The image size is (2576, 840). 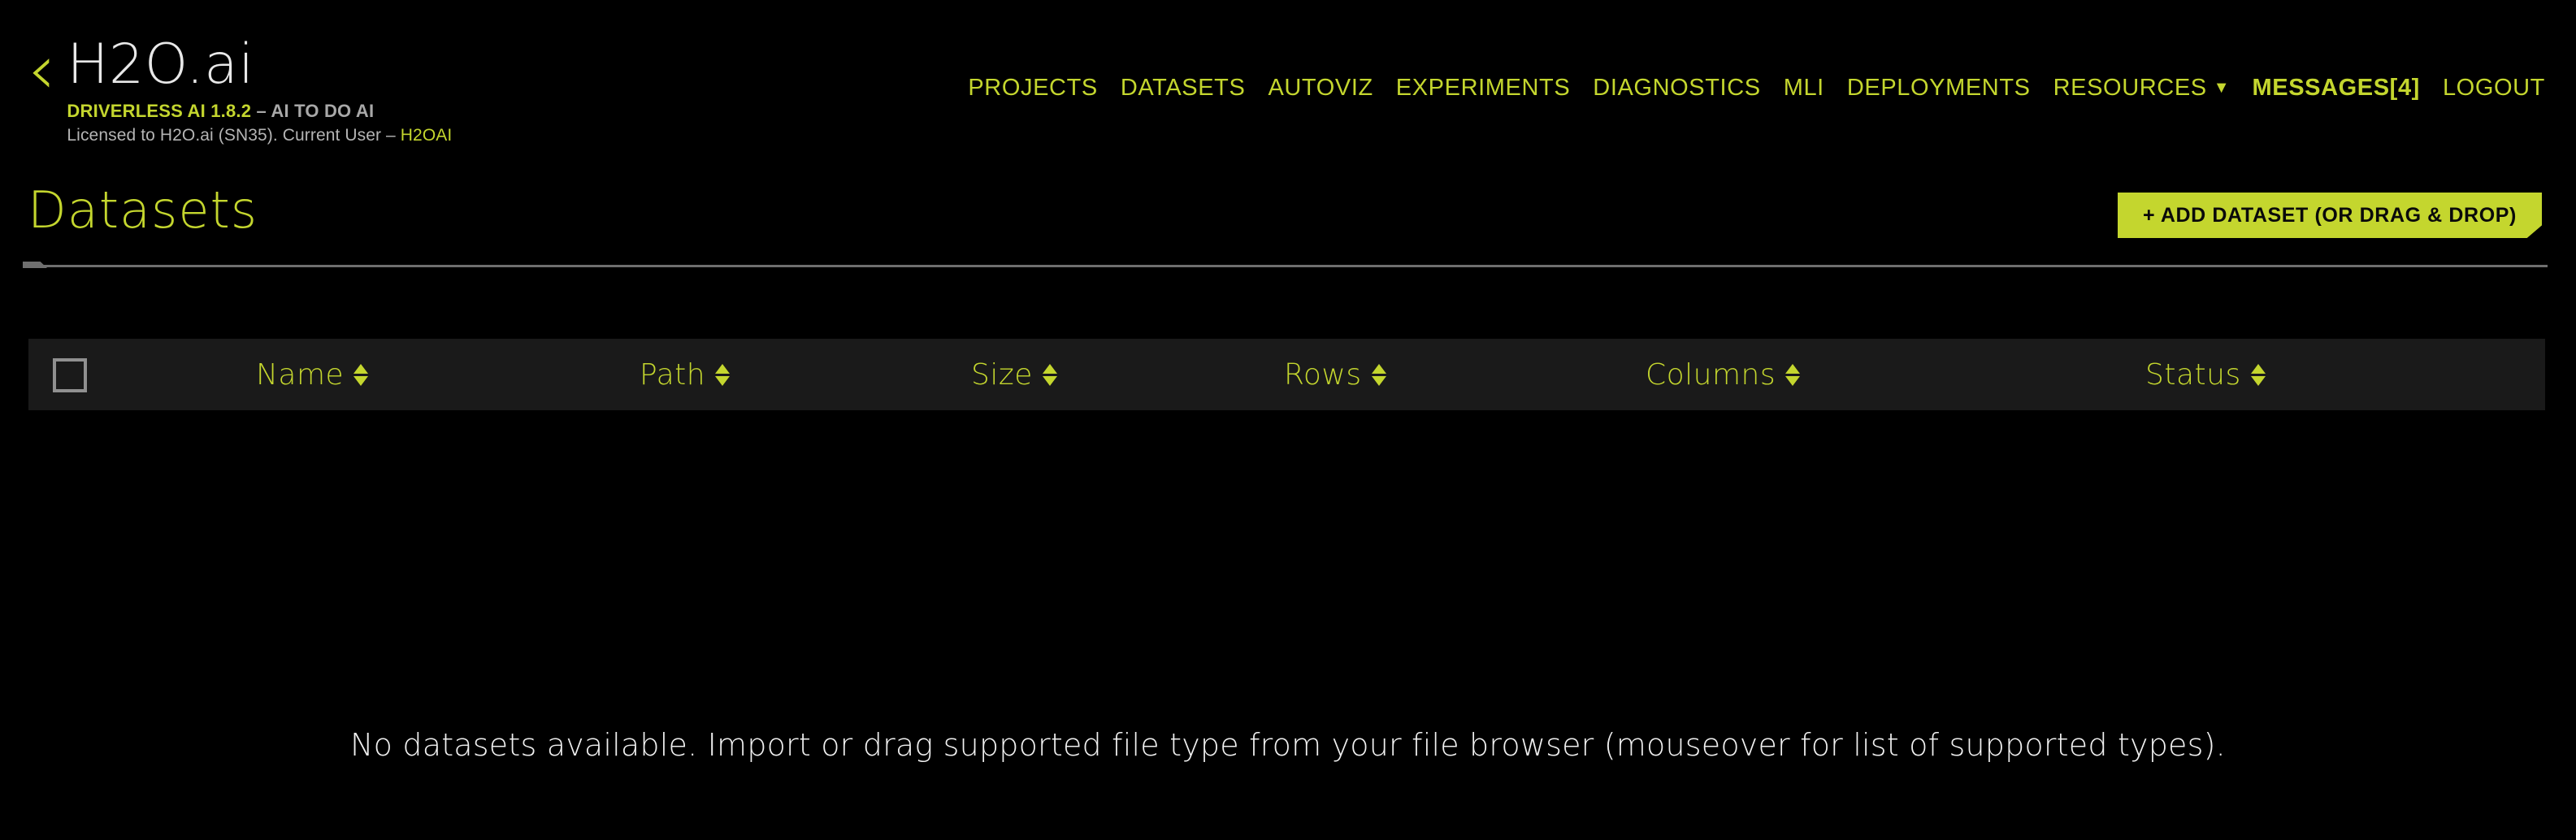 What do you see at coordinates (2130, 88) in the screenshot?
I see `nav-item-resources: RESOURCES` at bounding box center [2130, 88].